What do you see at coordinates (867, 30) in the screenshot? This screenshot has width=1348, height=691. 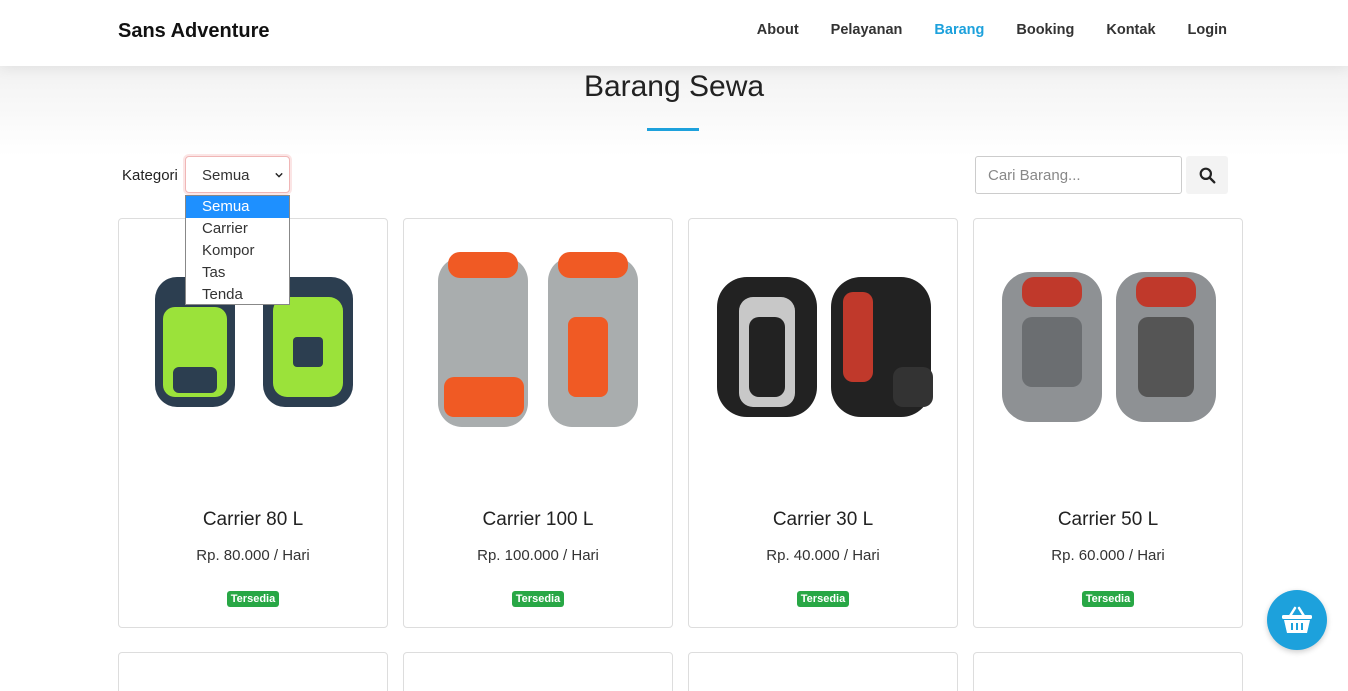 I see `nav-pelayanan: Pelayanan` at bounding box center [867, 30].